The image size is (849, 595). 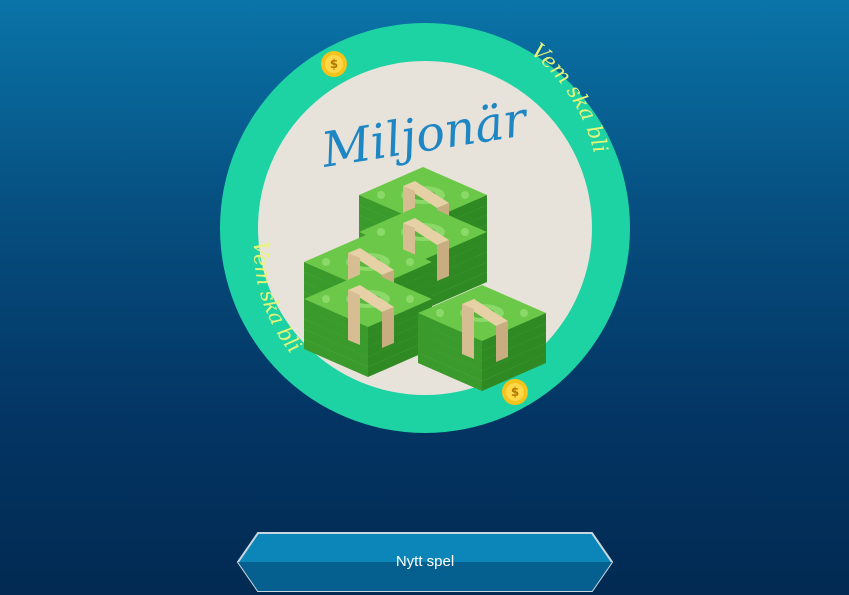 I want to click on new-game-label: Nytt spel, so click(x=425, y=561).